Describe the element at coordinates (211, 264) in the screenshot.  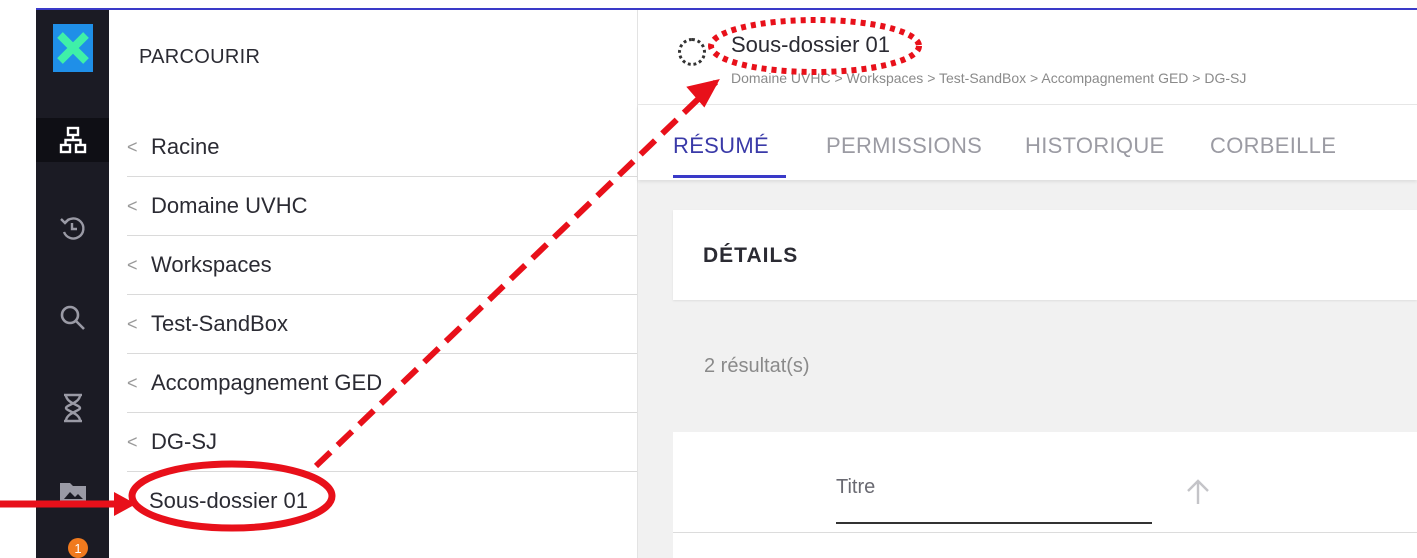
I see `tree-item-label: Workspaces` at that location.